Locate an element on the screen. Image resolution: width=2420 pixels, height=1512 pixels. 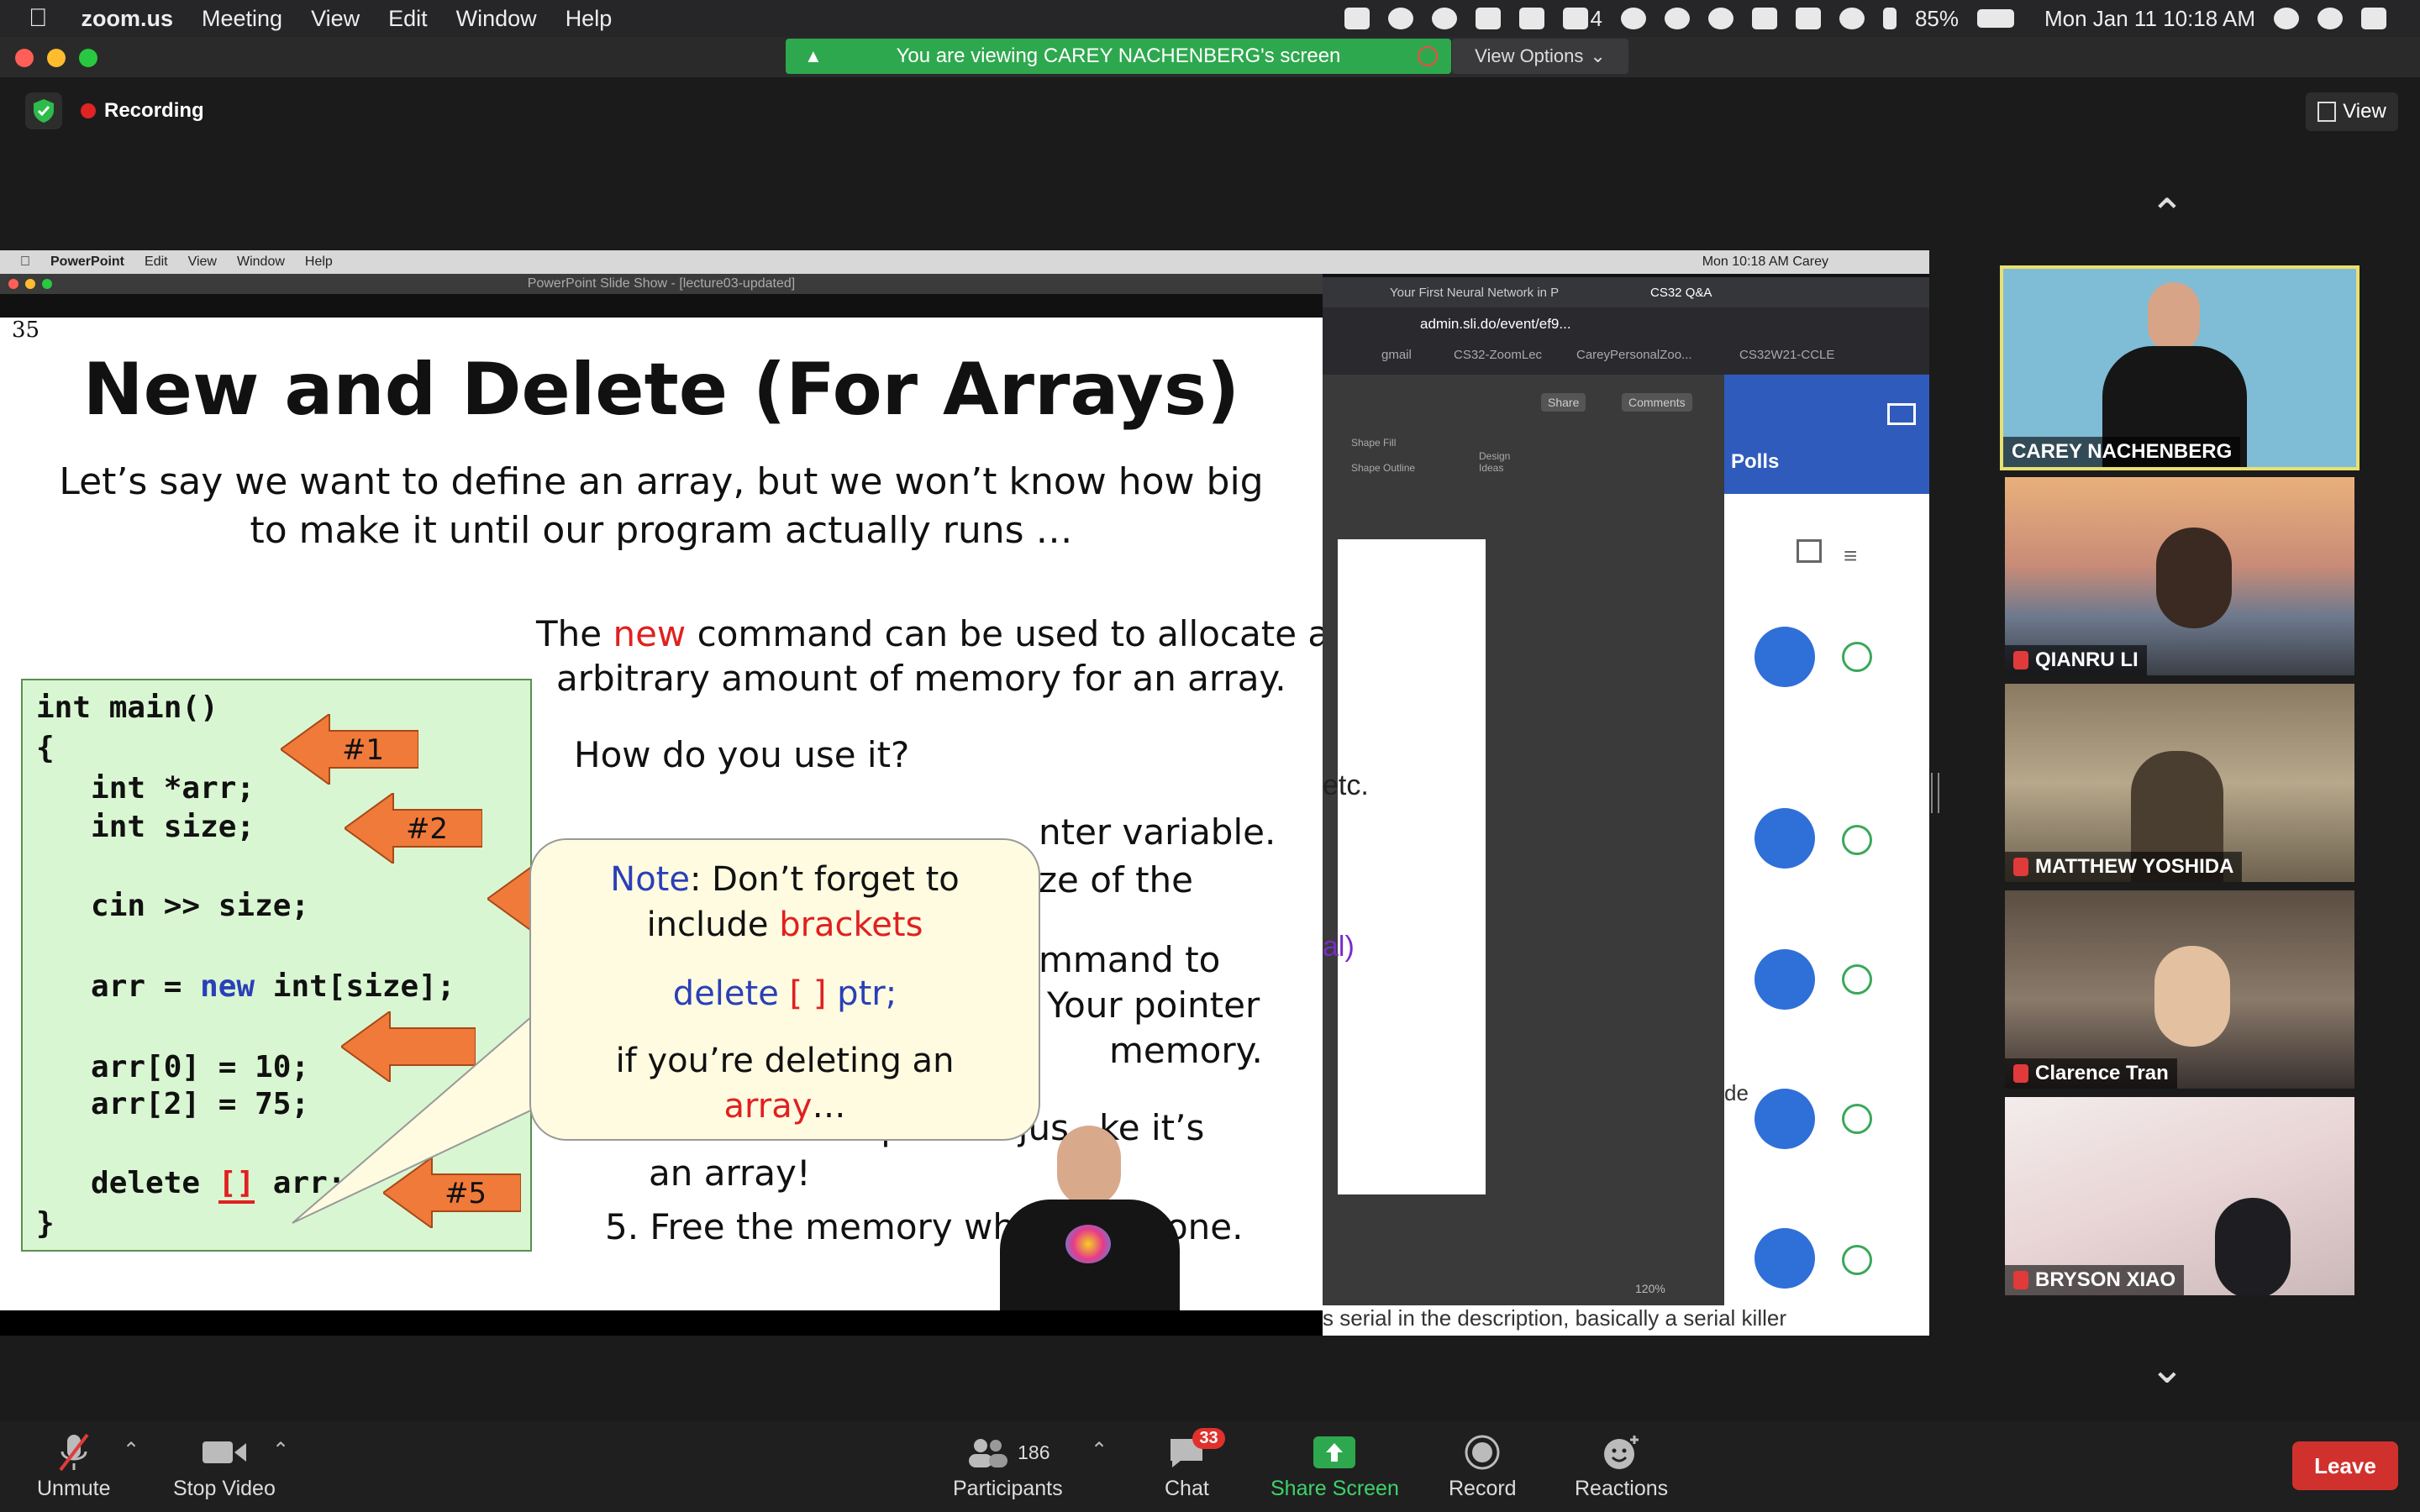
spotlight-icon is located at coordinates (2286, 18).